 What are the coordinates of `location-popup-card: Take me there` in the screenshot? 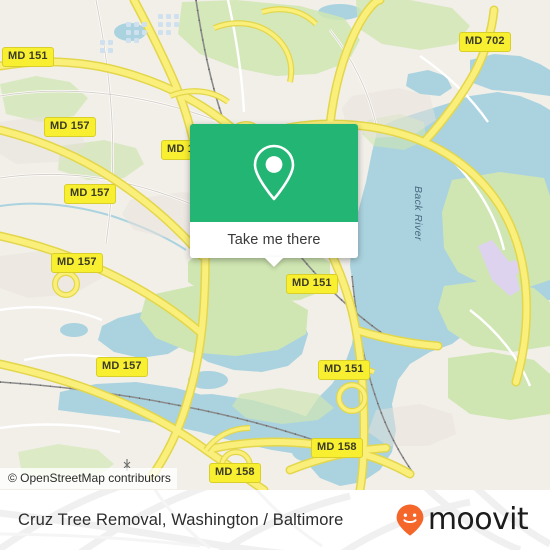 It's located at (274, 191).